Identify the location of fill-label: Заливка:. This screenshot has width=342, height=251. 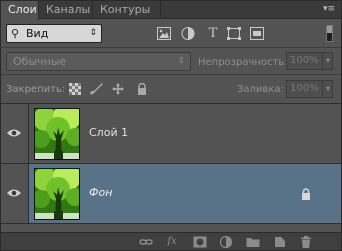
(260, 89).